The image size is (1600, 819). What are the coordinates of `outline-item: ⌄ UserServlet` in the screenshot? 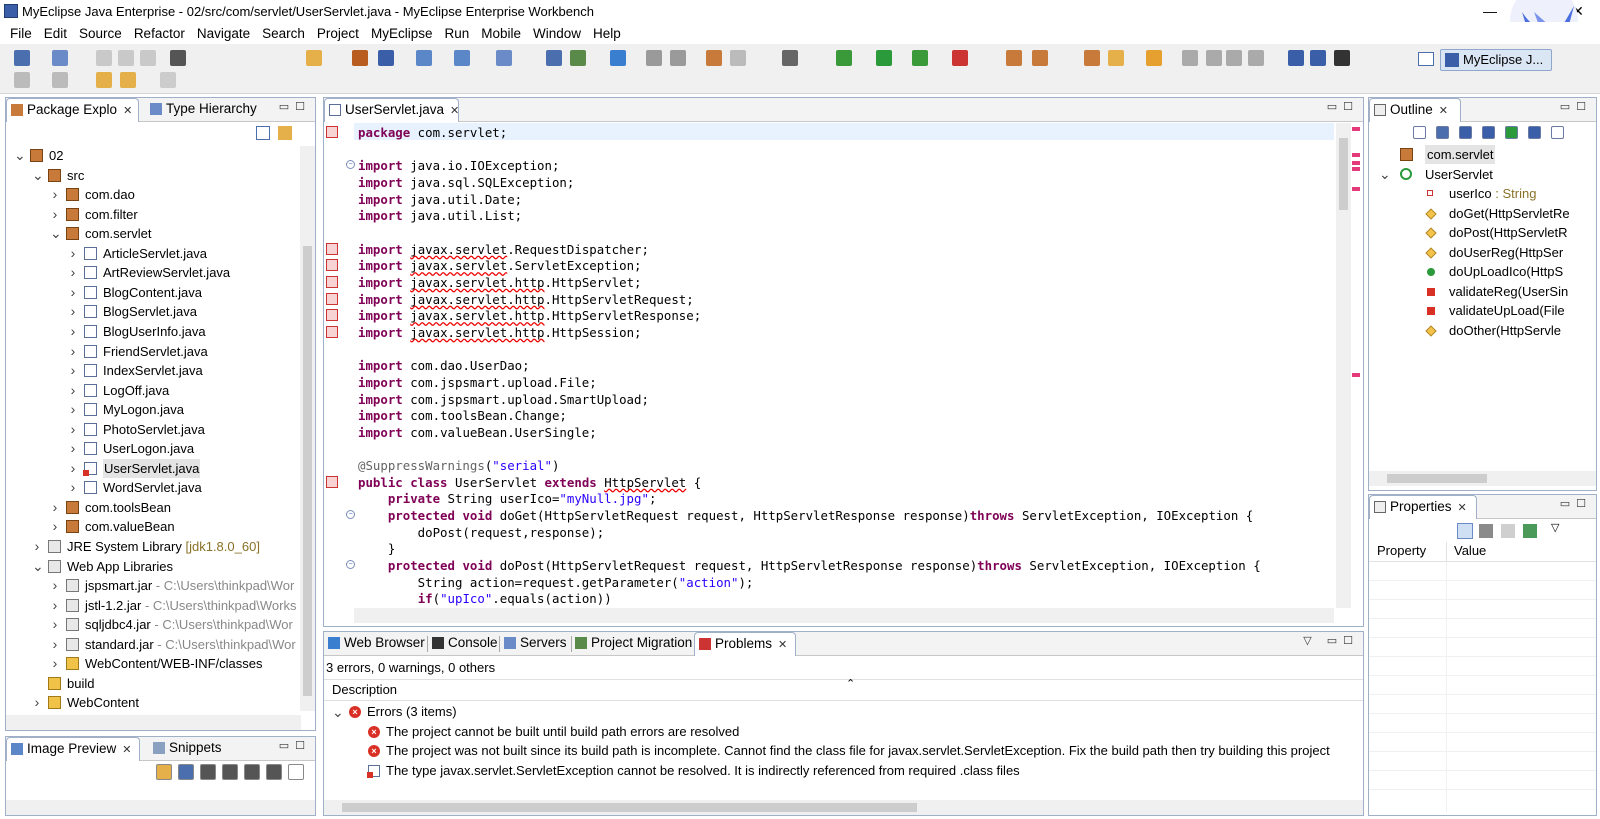 It's located at (1482, 174).